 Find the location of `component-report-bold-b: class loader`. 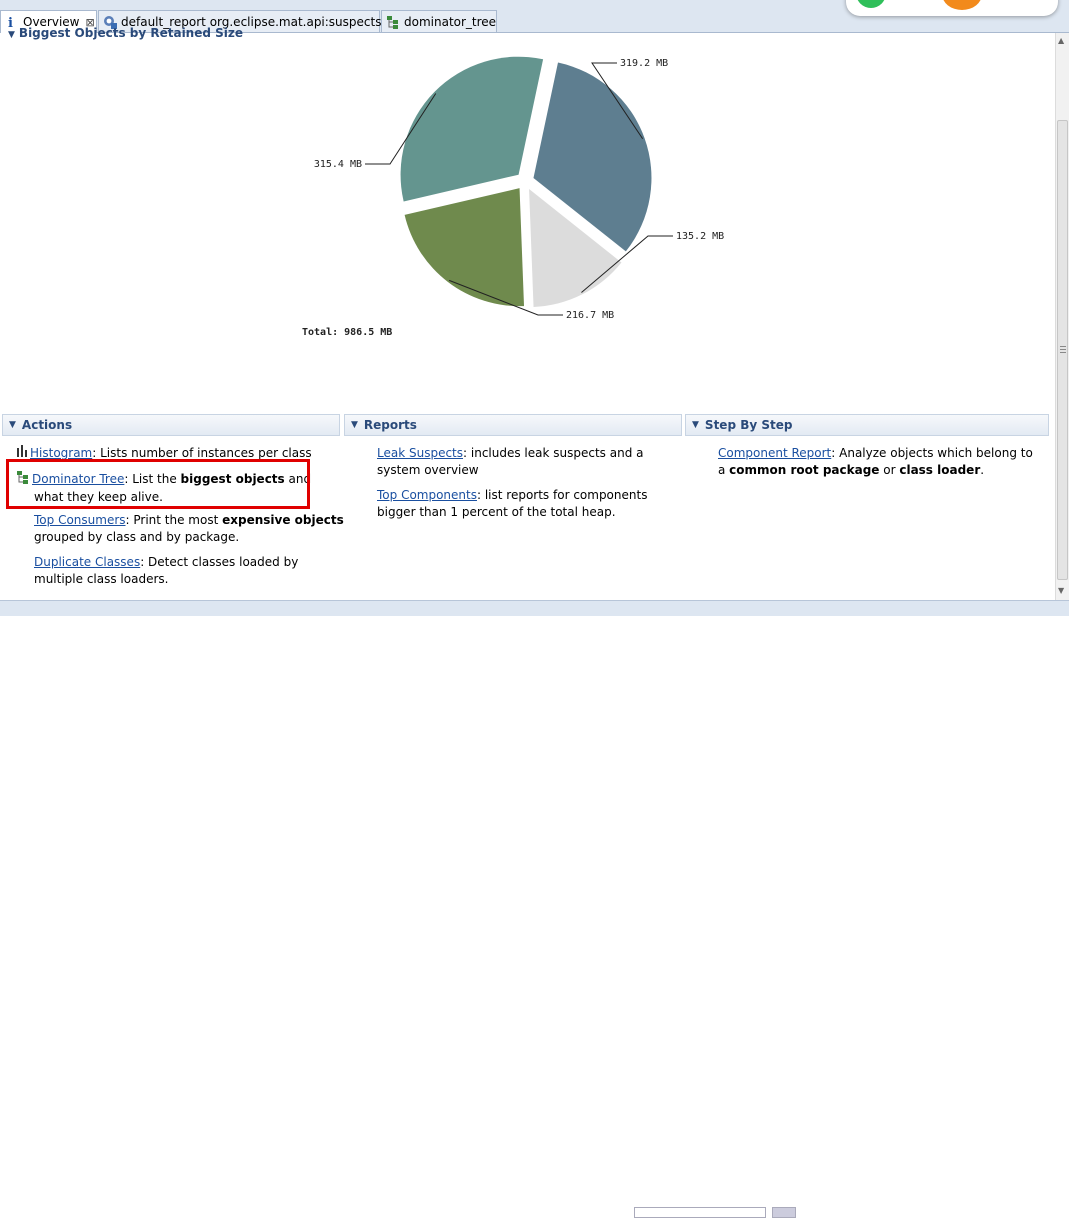

component-report-bold-b: class loader is located at coordinates (940, 470).